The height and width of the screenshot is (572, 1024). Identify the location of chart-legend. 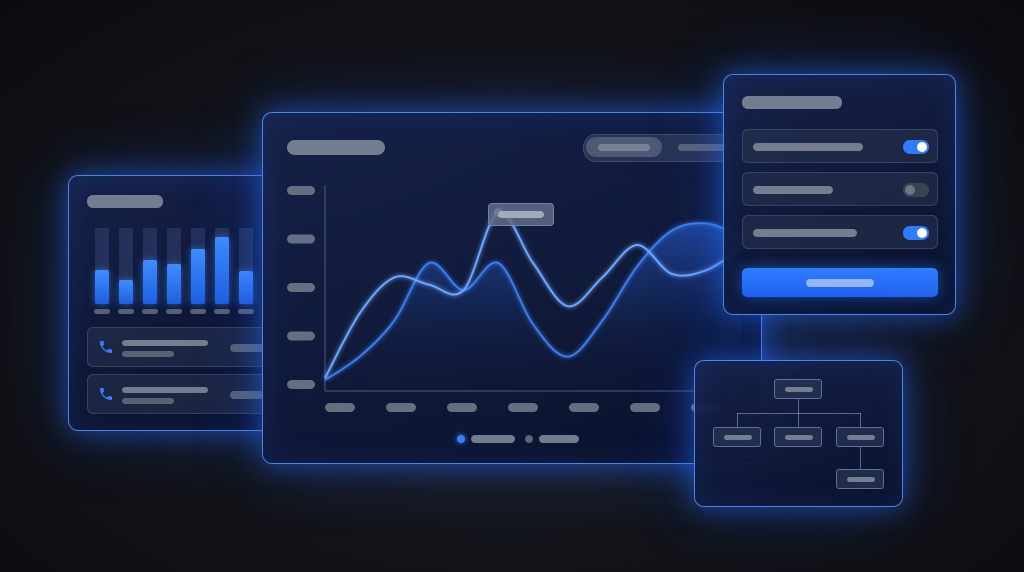
(520, 439).